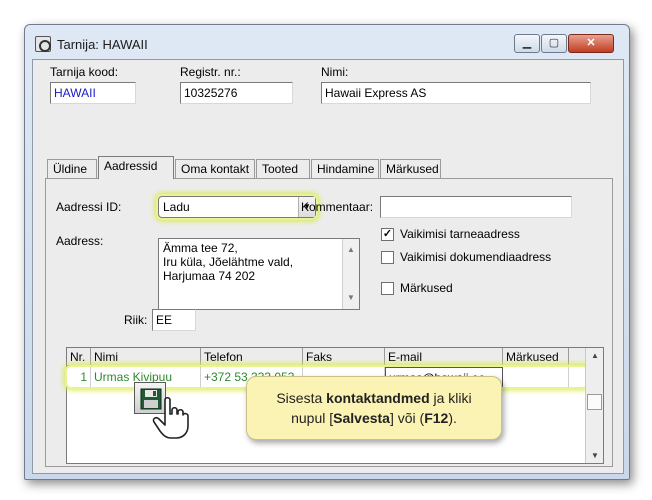  I want to click on default-delivery-label: Vaikimisi tarneaadress, so click(460, 234).